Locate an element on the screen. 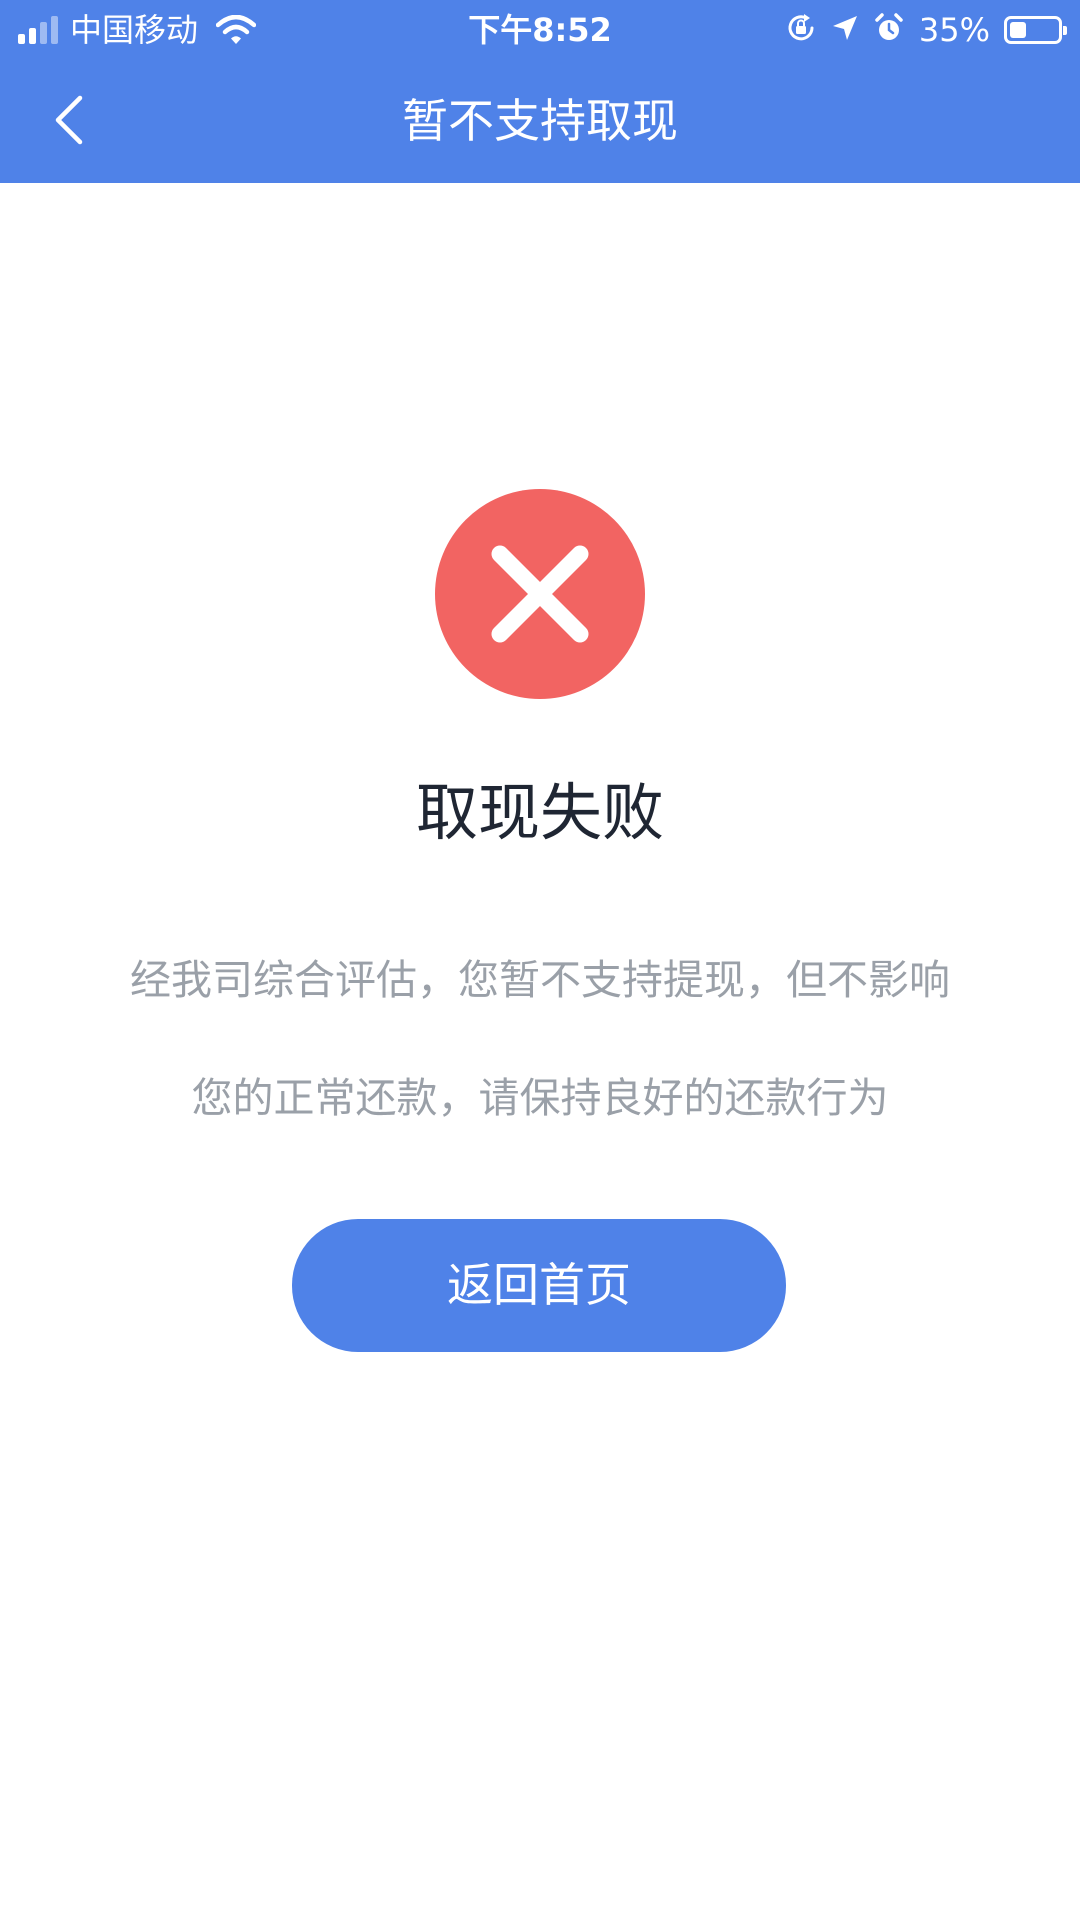  signal-icon is located at coordinates (38, 30).